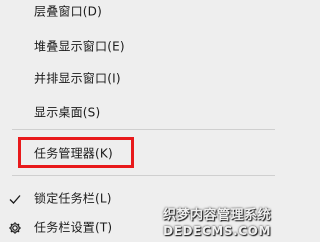 The height and width of the screenshot is (242, 320). What do you see at coordinates (137, 78) in the screenshot?
I see `menu-item-show-windows-side-by-side: 并排显示窗口(I)` at bounding box center [137, 78].